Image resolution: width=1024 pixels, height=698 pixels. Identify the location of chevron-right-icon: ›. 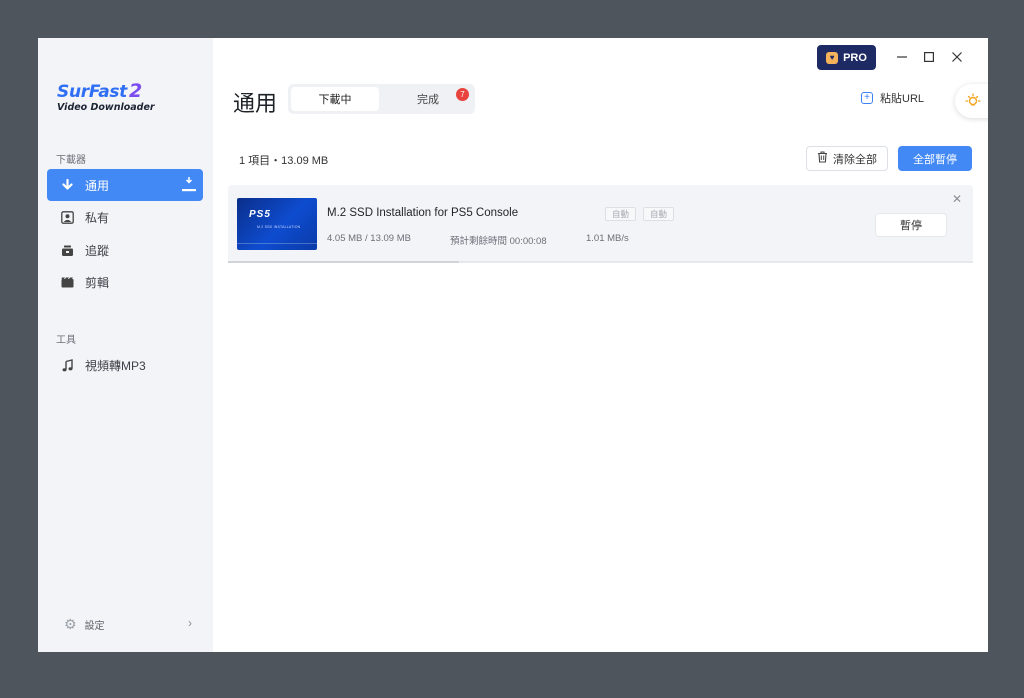
(190, 623).